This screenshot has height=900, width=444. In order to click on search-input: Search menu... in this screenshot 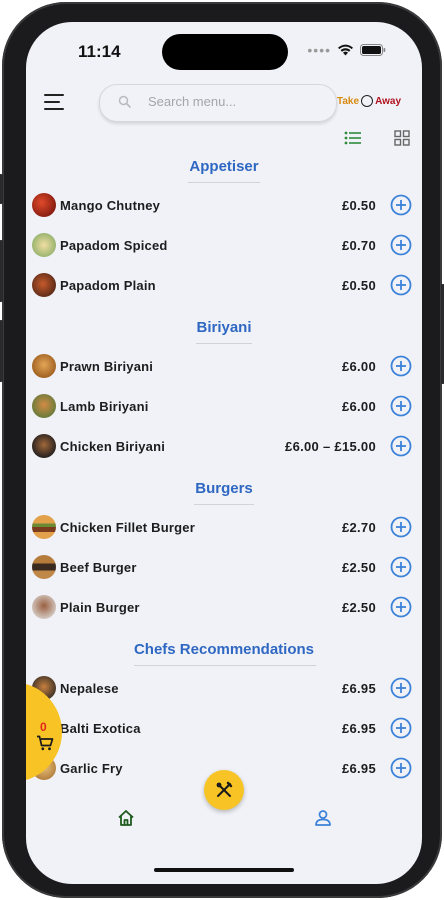, I will do `click(218, 103)`.